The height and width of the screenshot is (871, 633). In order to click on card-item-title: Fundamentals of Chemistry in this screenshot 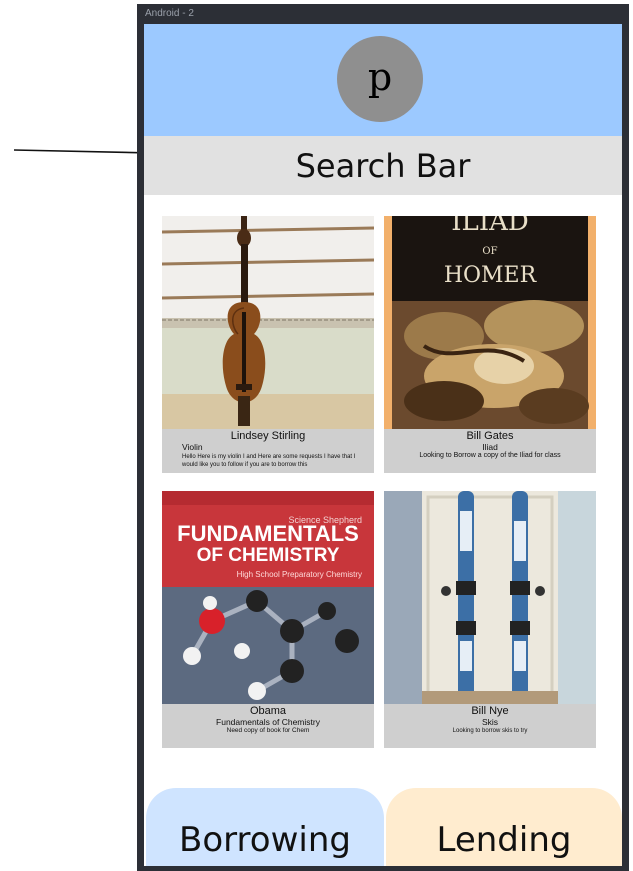, I will do `click(268, 722)`.